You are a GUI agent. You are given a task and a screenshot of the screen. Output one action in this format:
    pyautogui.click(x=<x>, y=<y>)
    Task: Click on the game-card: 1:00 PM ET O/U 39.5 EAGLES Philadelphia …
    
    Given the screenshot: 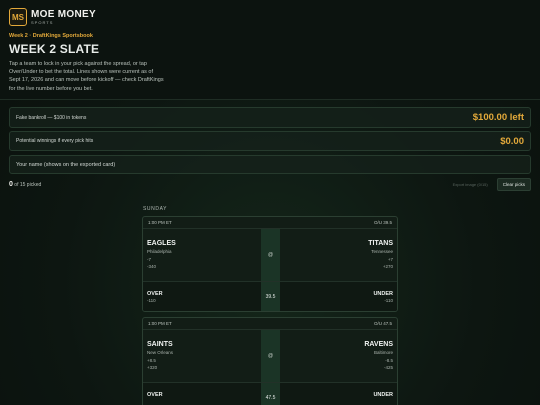 What is the action you would take?
    pyautogui.click(x=270, y=264)
    